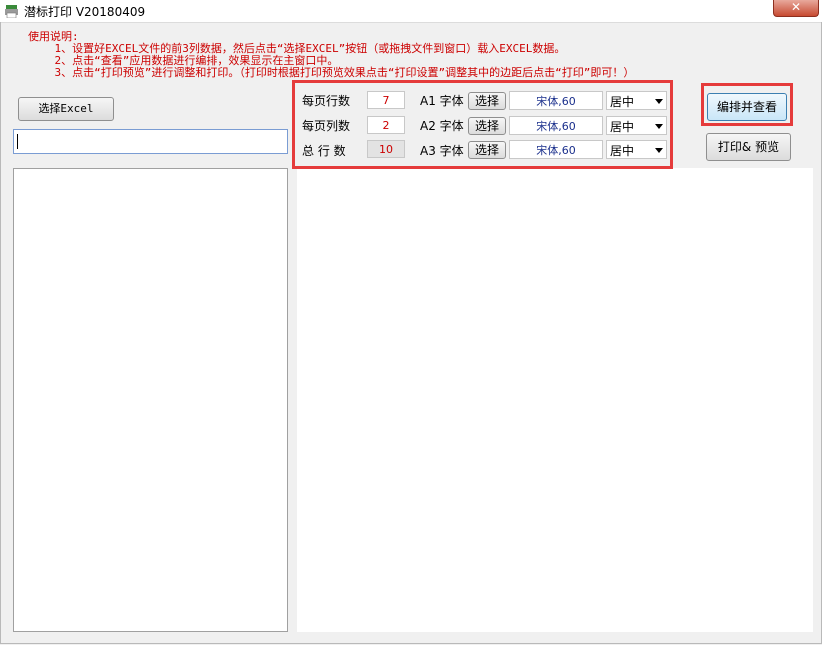 This screenshot has width=822, height=645. I want to click on select-excel-button: 选择Excel, so click(66, 109).